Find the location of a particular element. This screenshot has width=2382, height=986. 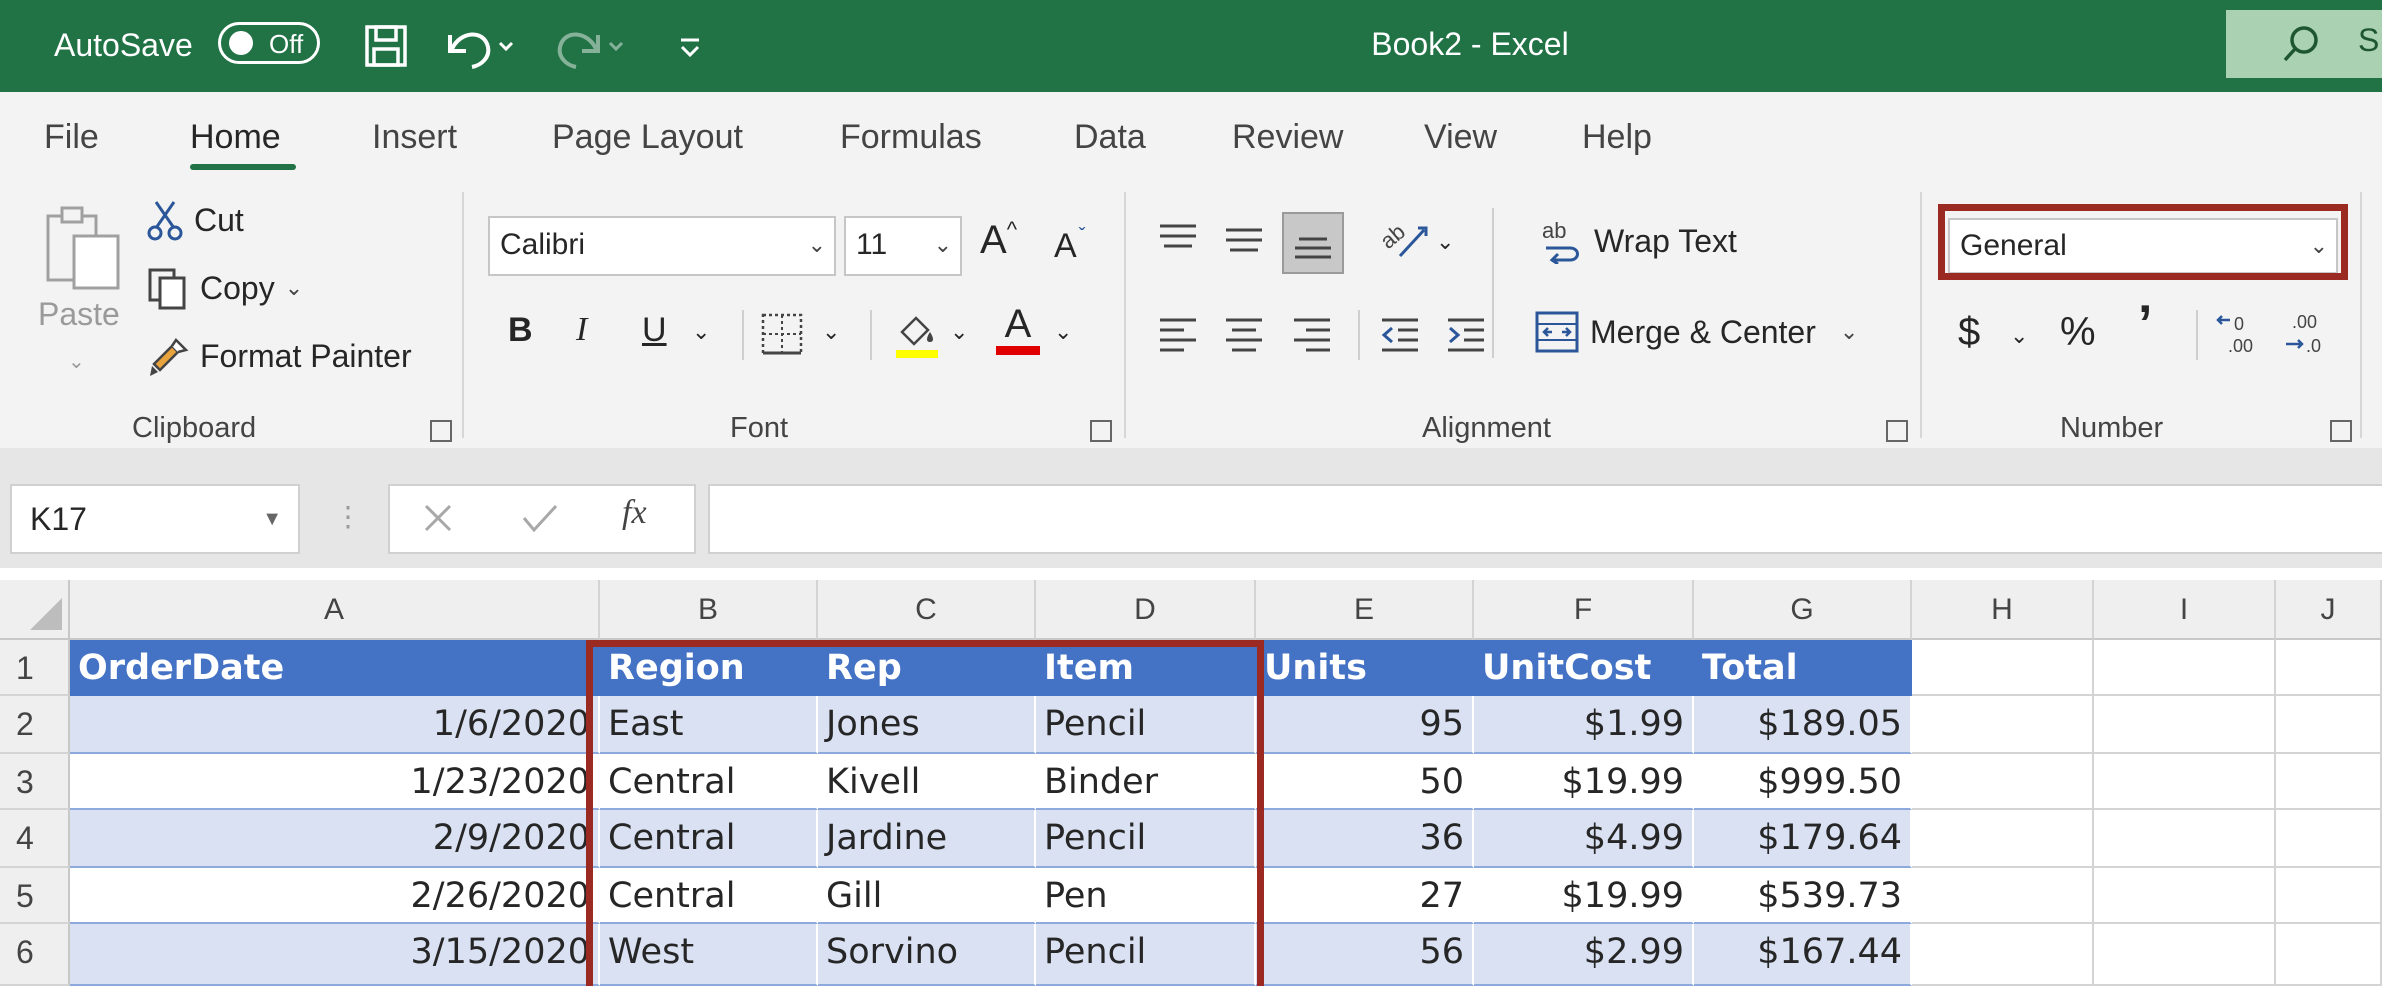

name-box: K17 ▼ is located at coordinates (155, 519).